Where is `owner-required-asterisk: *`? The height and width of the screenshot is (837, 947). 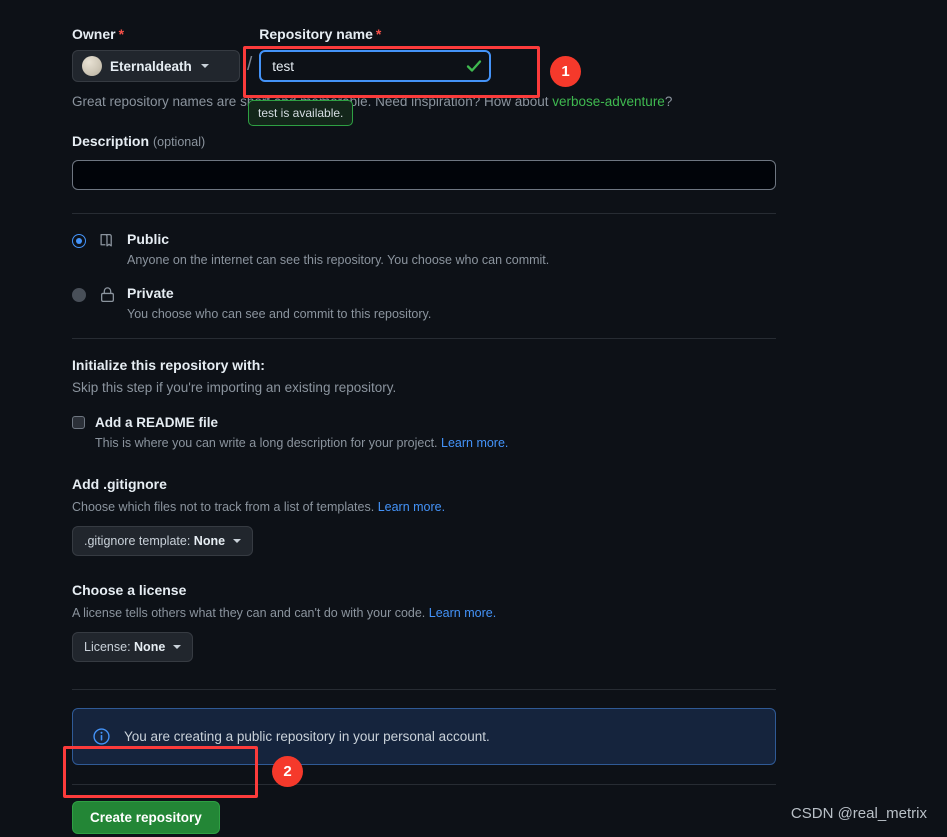
owner-required-asterisk: * is located at coordinates (121, 34).